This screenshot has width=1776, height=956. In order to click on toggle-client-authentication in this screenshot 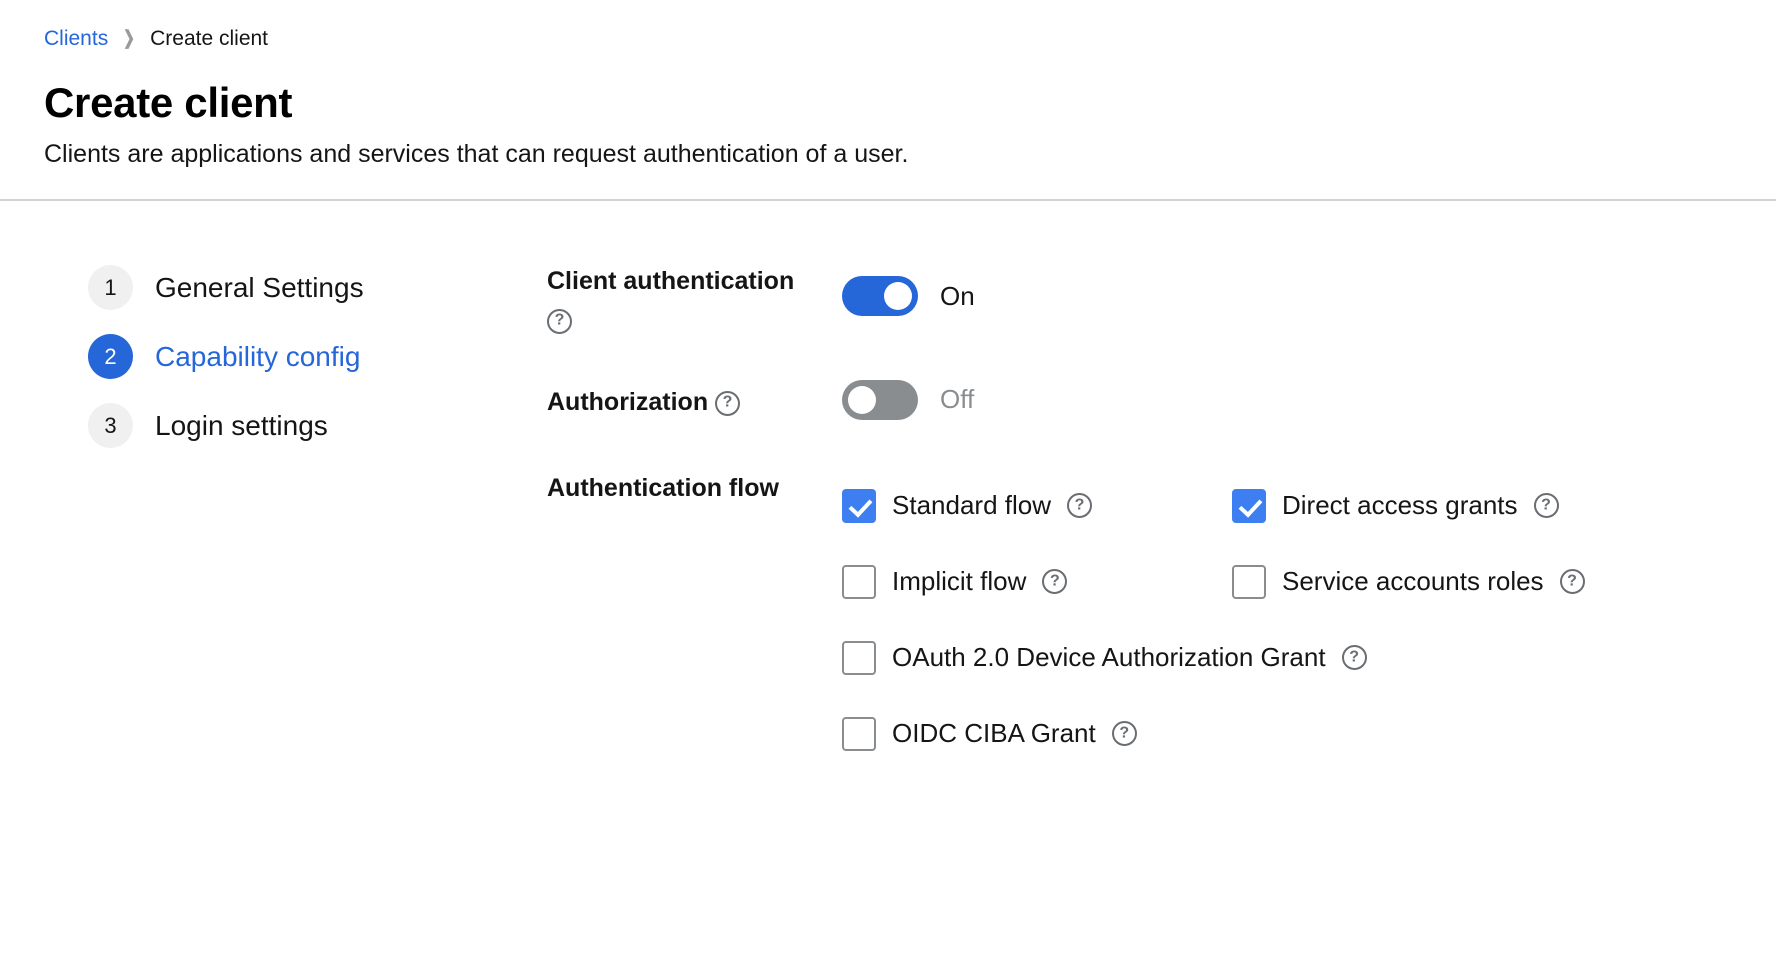, I will do `click(880, 296)`.